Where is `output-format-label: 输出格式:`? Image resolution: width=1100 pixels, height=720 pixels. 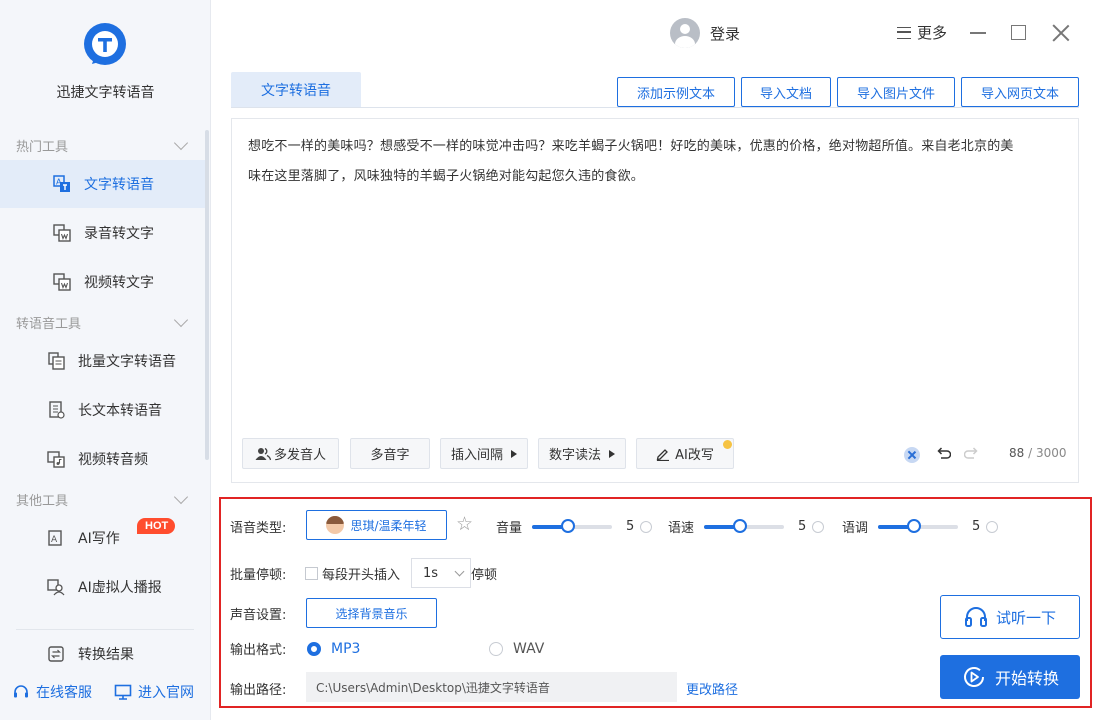
output-format-label: 输出格式: is located at coordinates (258, 650).